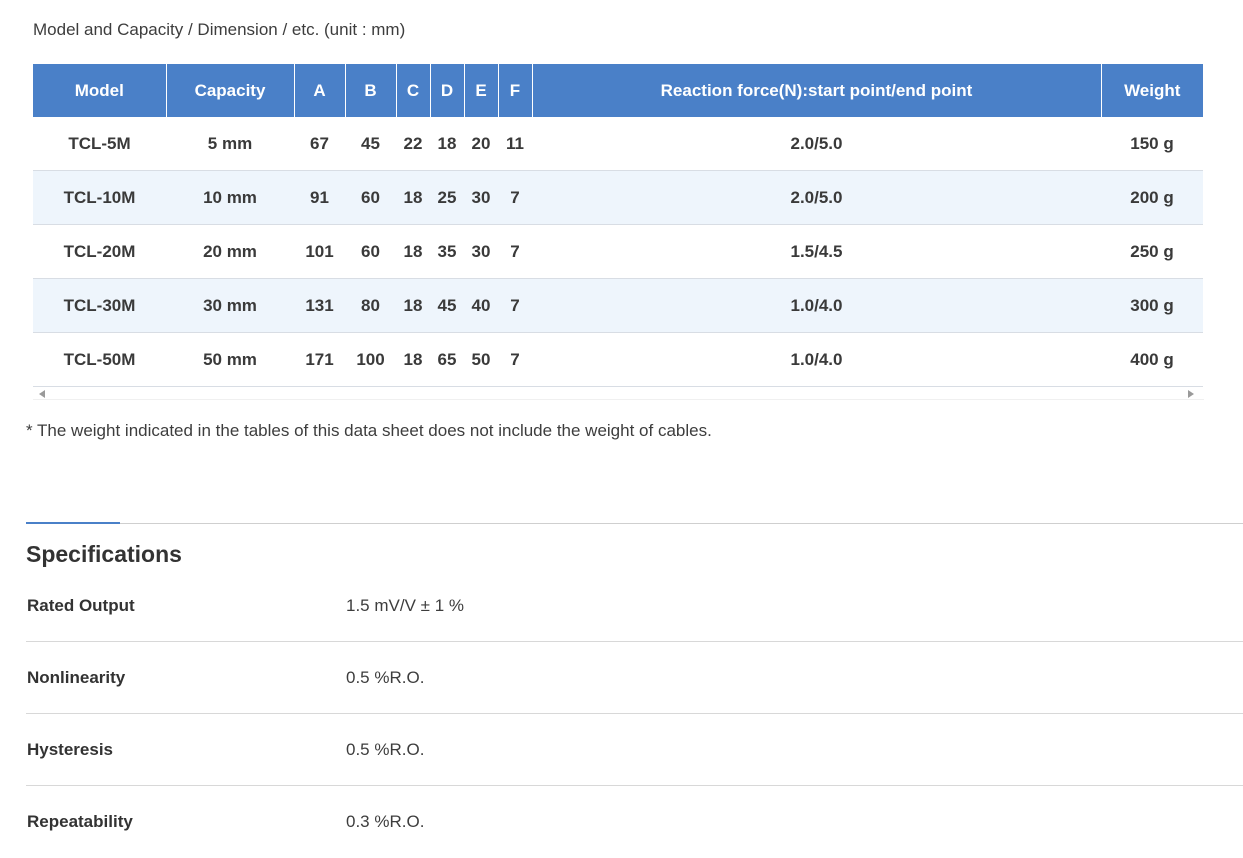  I want to click on cell-e: 20, so click(481, 144).